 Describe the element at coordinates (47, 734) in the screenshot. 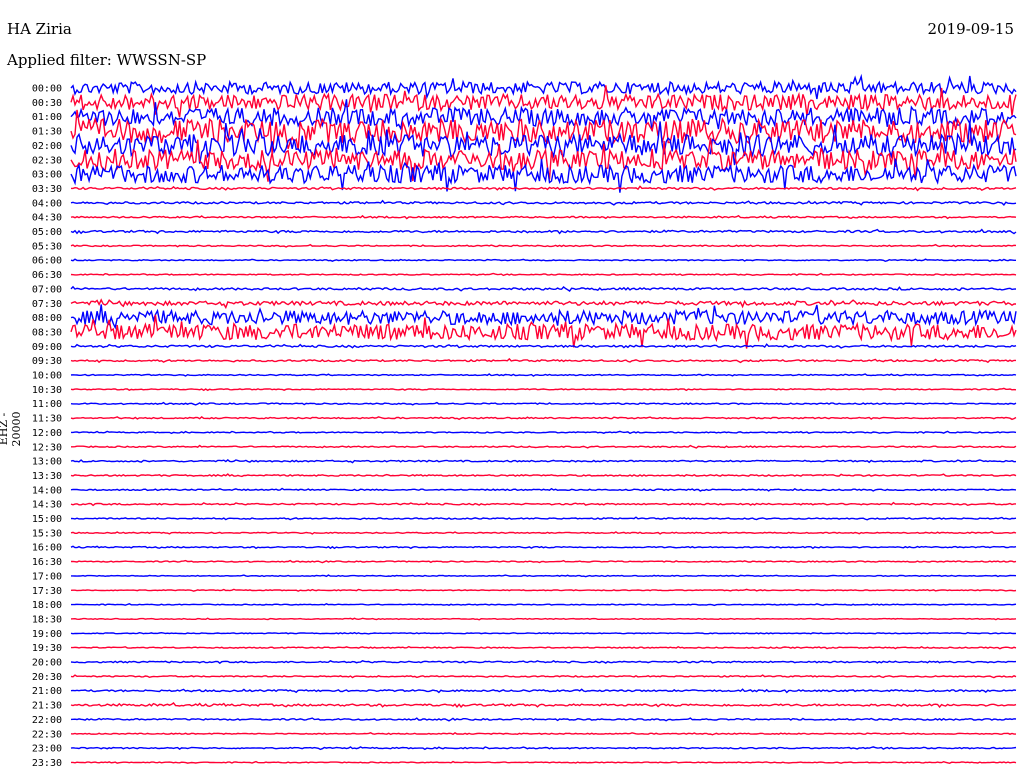

I see `row-label: 22:30` at that location.